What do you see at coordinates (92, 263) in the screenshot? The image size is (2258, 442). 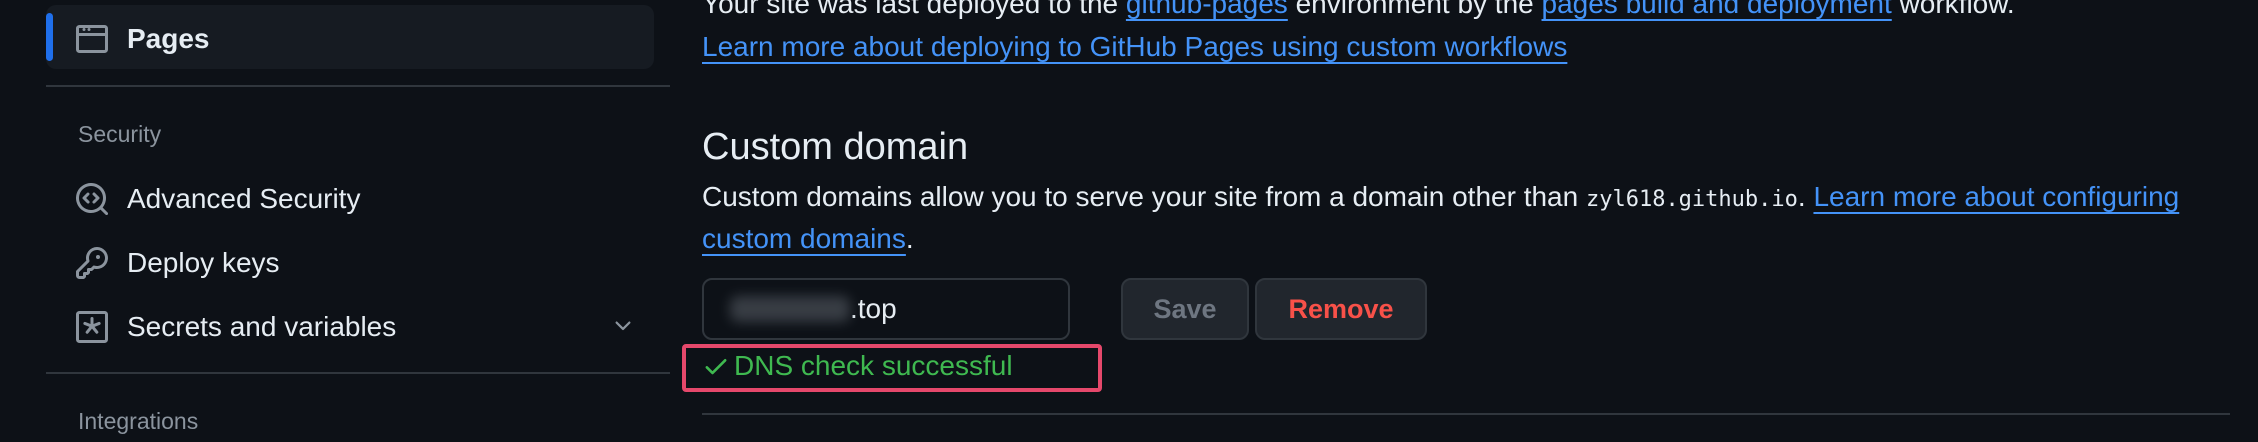 I see `key-icon` at bounding box center [92, 263].